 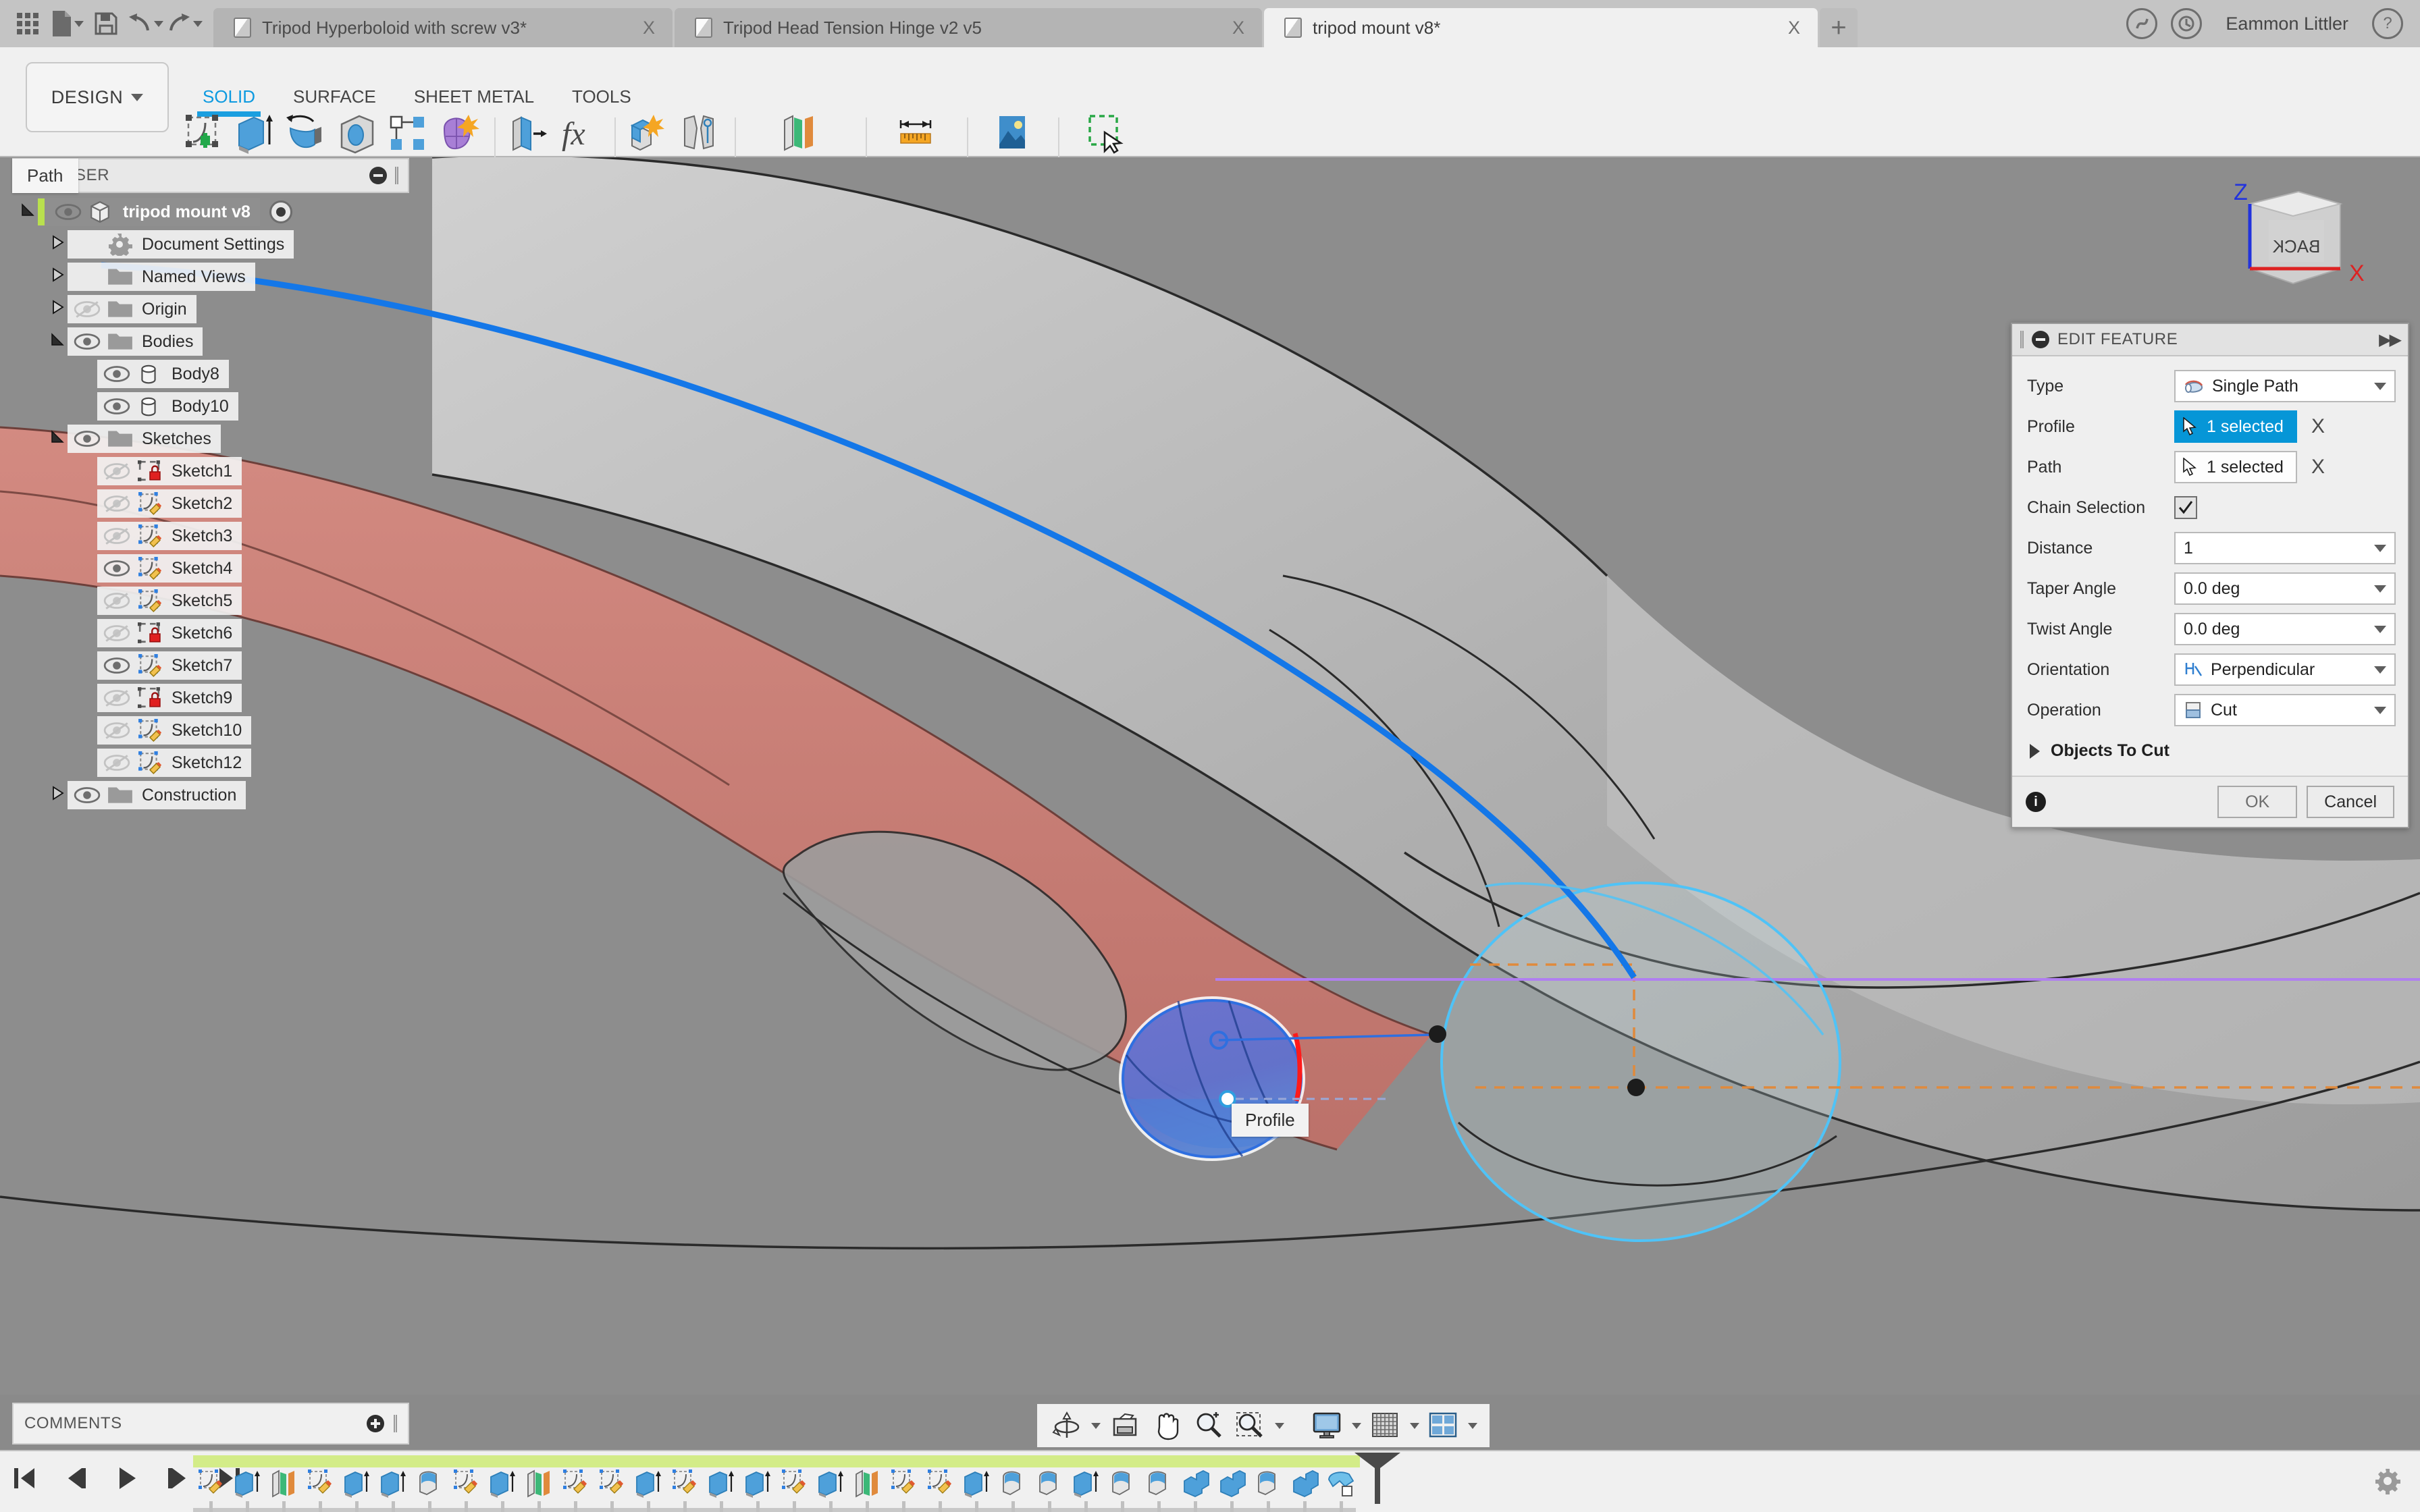 I want to click on change-parameters-icon: fx, so click(x=580, y=137).